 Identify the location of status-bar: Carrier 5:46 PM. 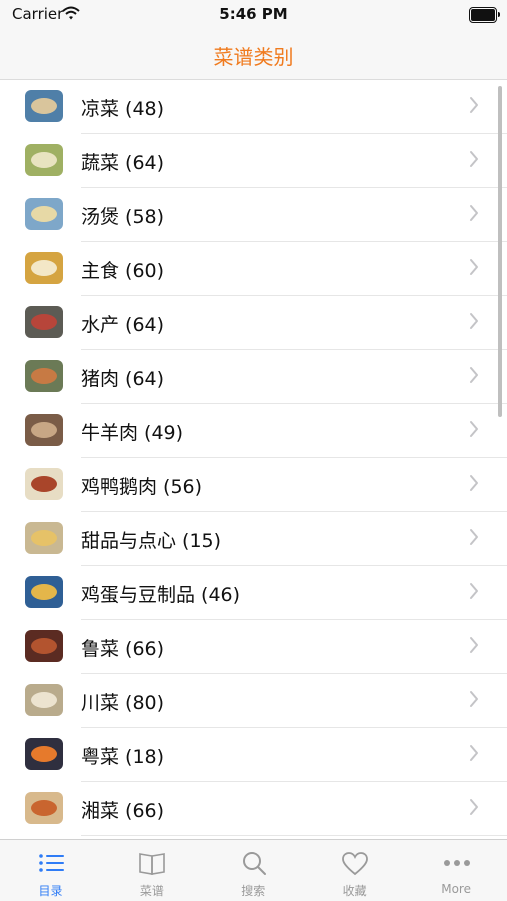
(253, 15).